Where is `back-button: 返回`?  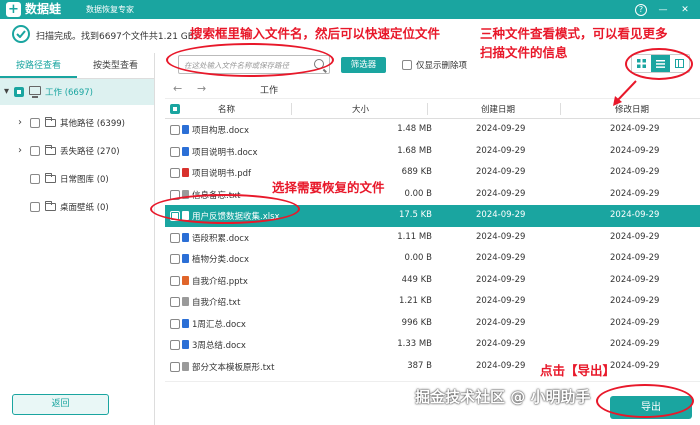 back-button: 返回 is located at coordinates (60, 404).